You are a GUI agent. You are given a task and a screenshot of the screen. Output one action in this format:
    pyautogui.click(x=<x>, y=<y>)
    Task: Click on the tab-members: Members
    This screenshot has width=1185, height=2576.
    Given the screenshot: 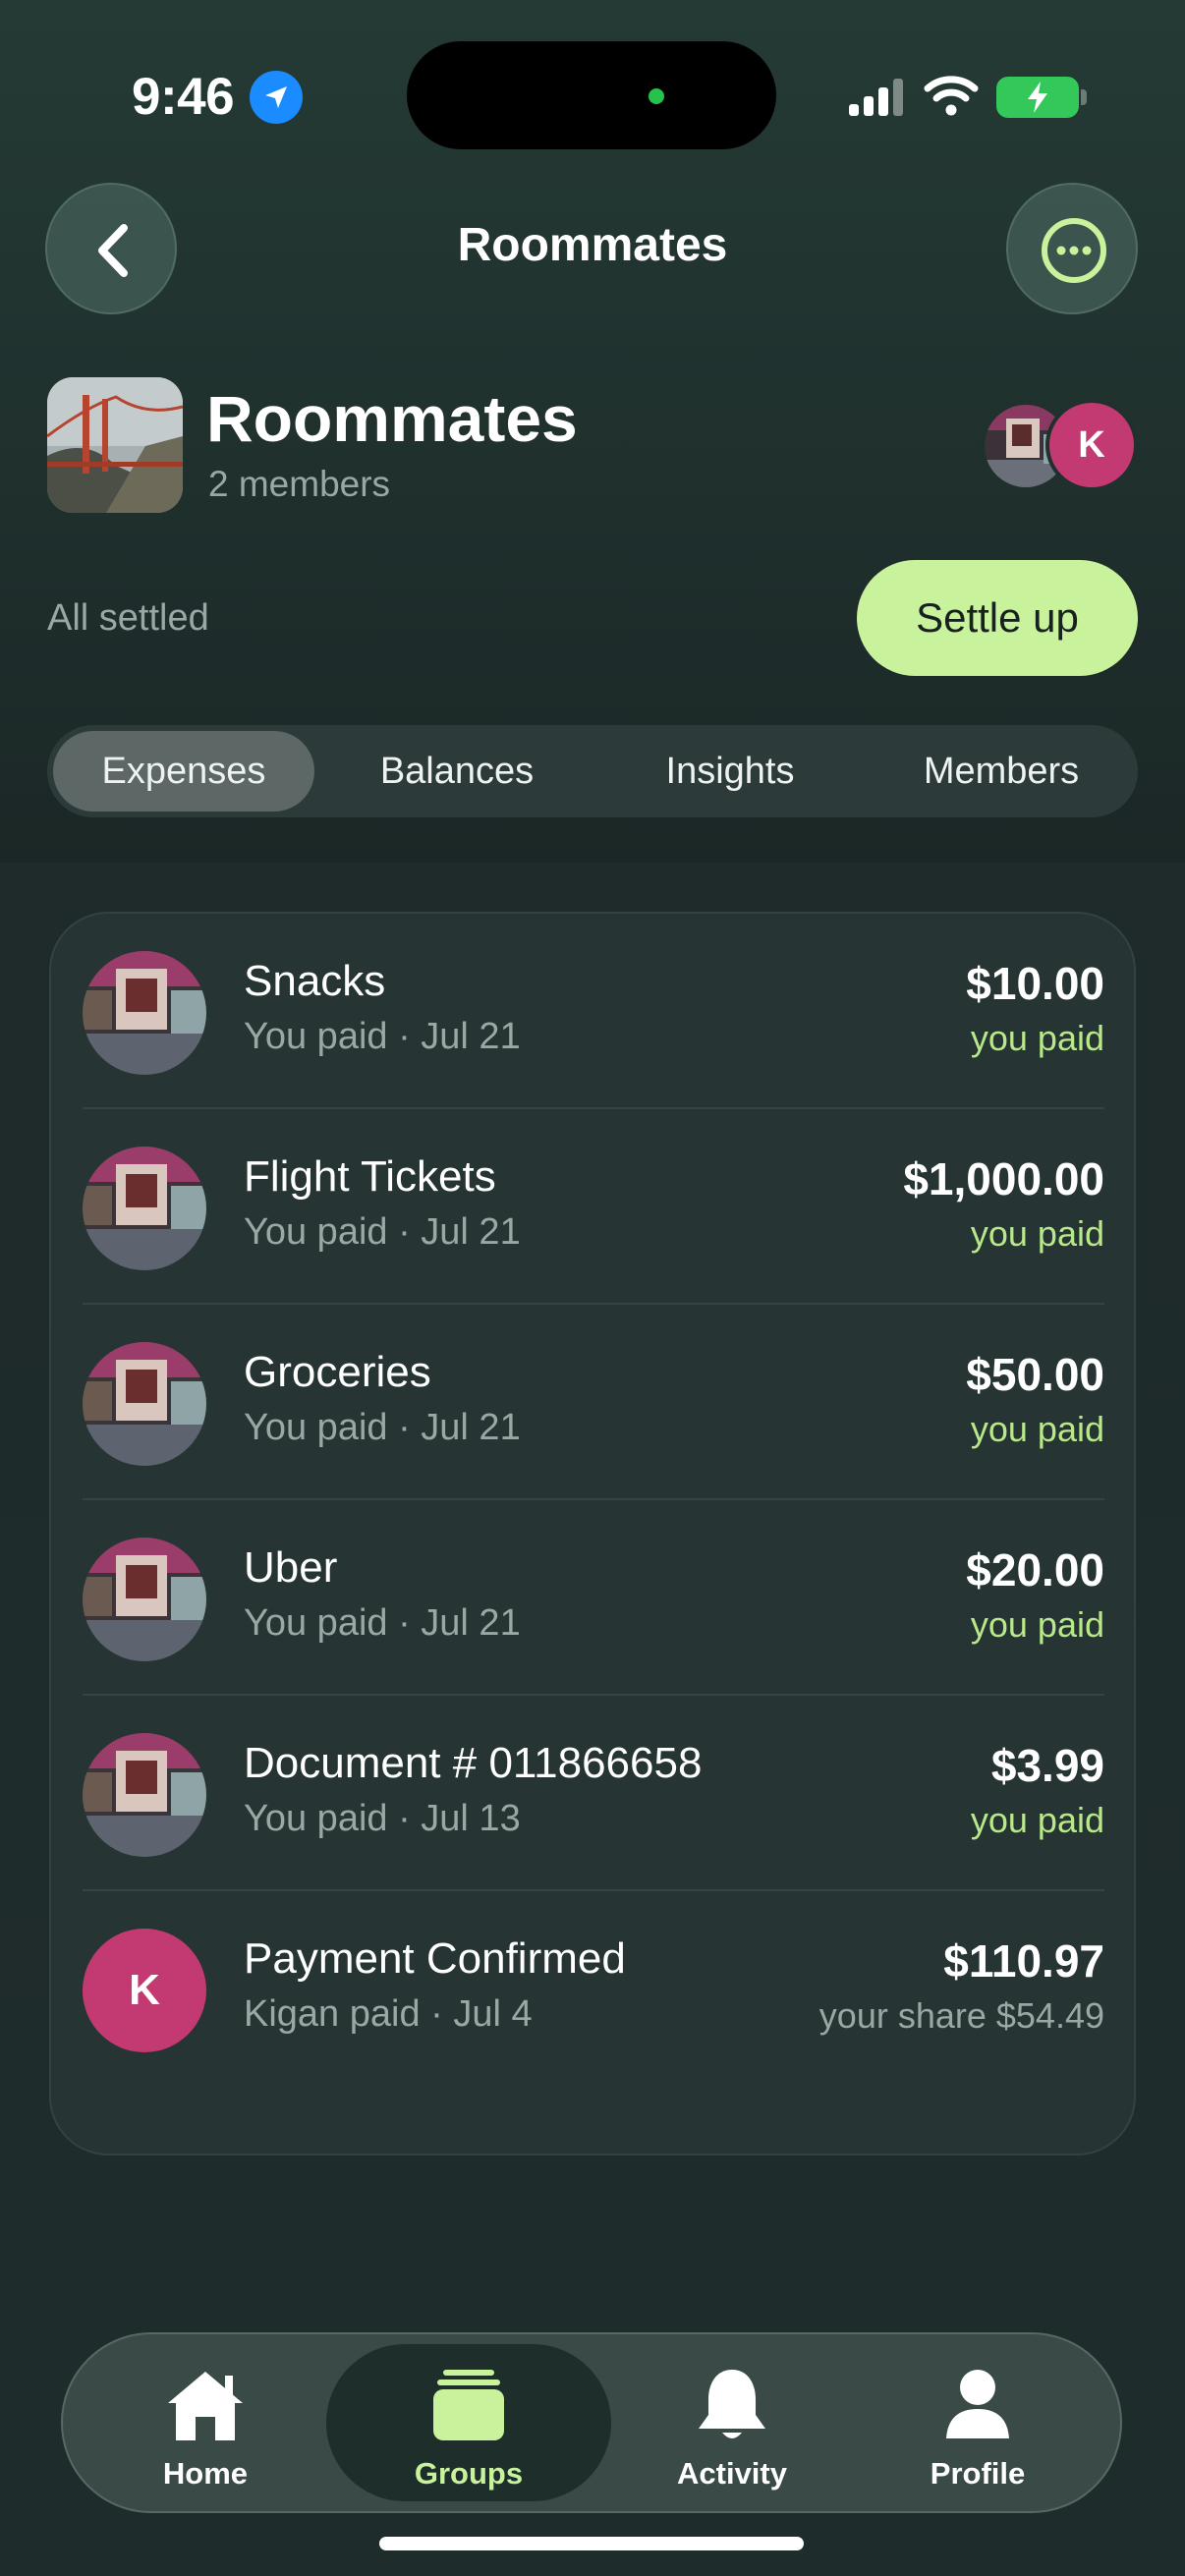 What is the action you would take?
    pyautogui.click(x=1002, y=771)
    